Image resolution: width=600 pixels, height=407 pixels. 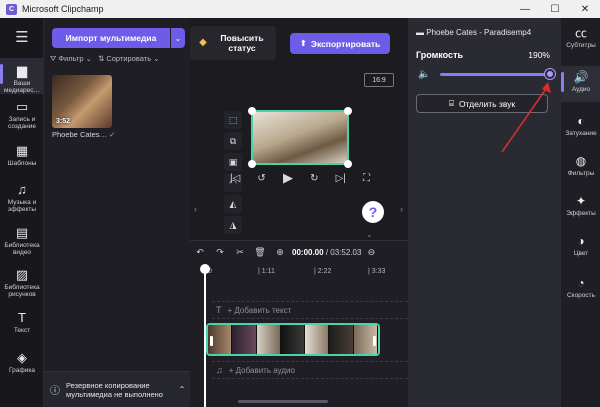 What do you see at coordinates (581, 89) in the screenshot?
I see `tool-label: Аудио` at bounding box center [581, 89].